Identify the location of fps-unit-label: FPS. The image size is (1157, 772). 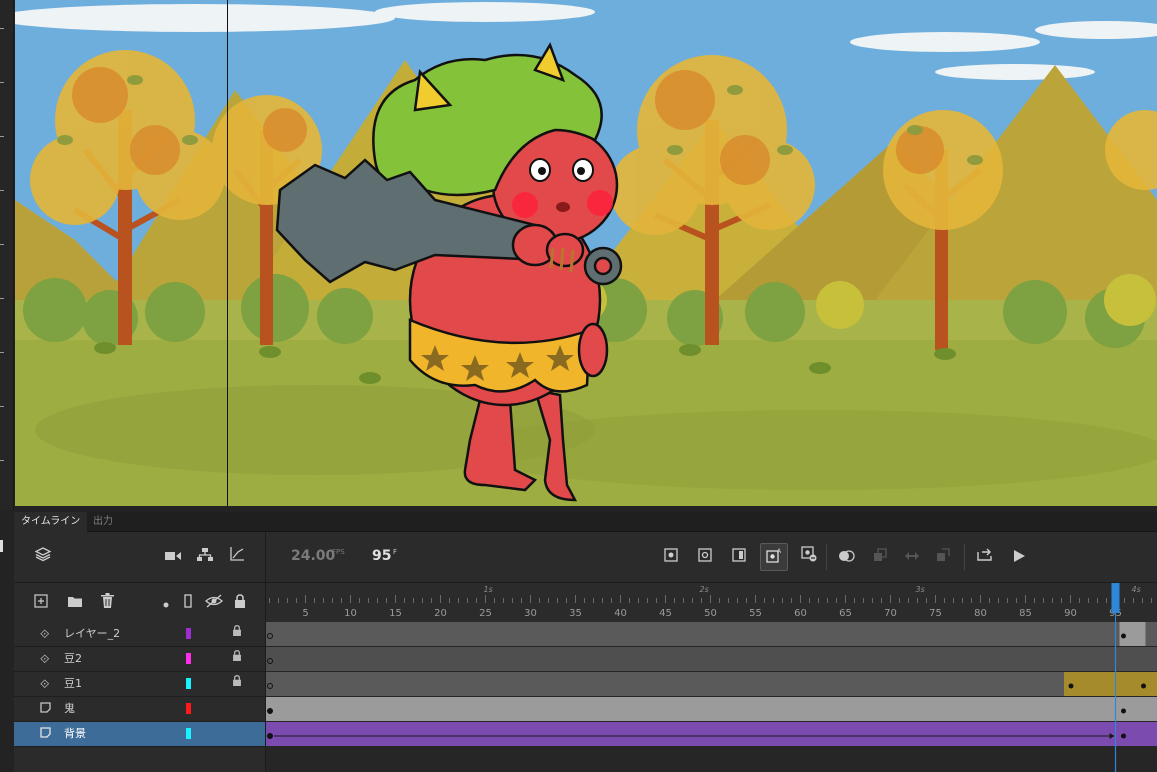
(338, 552).